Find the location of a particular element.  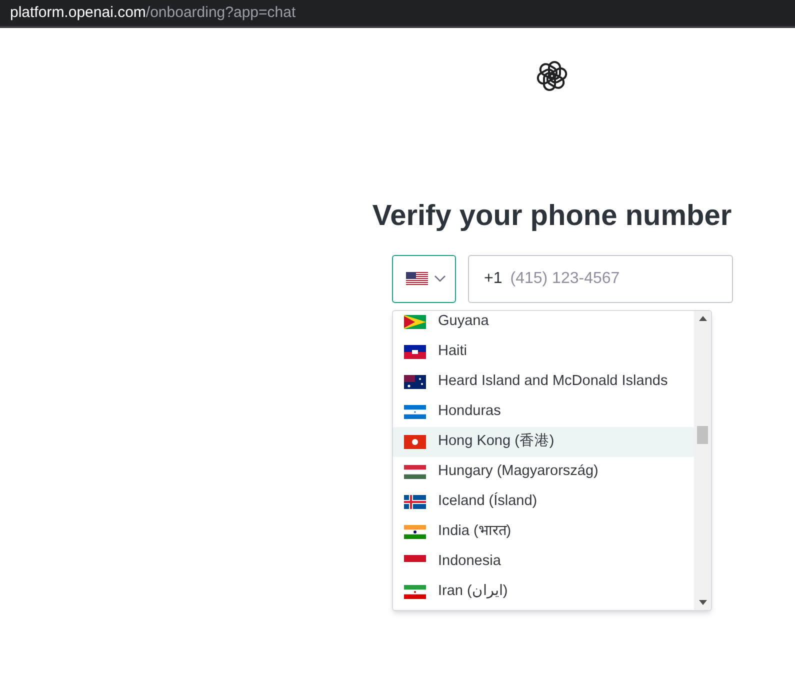

logo-icon is located at coordinates (552, 76).